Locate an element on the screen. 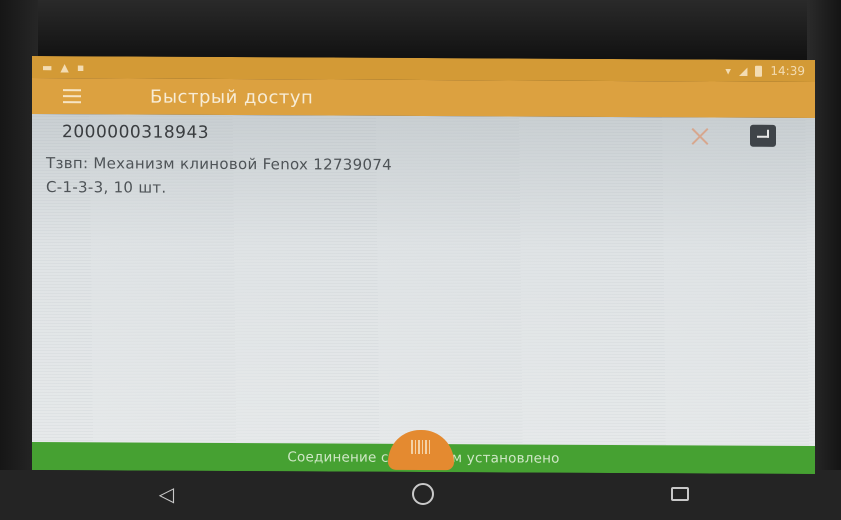 The height and width of the screenshot is (520, 841). product-location-quantity: С-1-3-3, 10 шт. is located at coordinates (106, 187).